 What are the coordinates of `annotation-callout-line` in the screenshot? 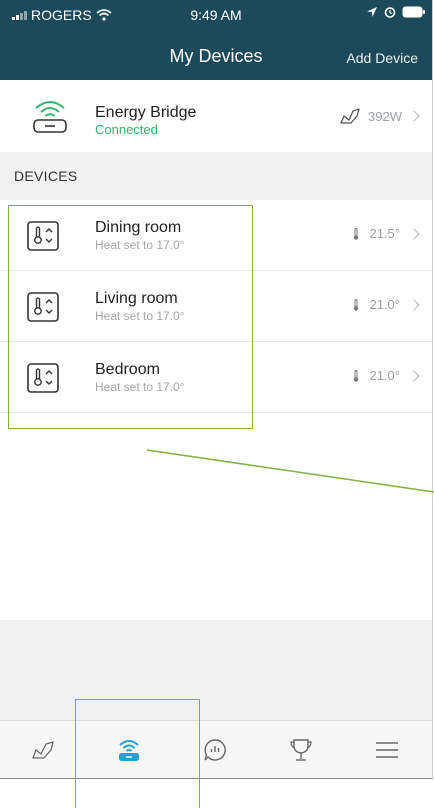 It's located at (290, 471).